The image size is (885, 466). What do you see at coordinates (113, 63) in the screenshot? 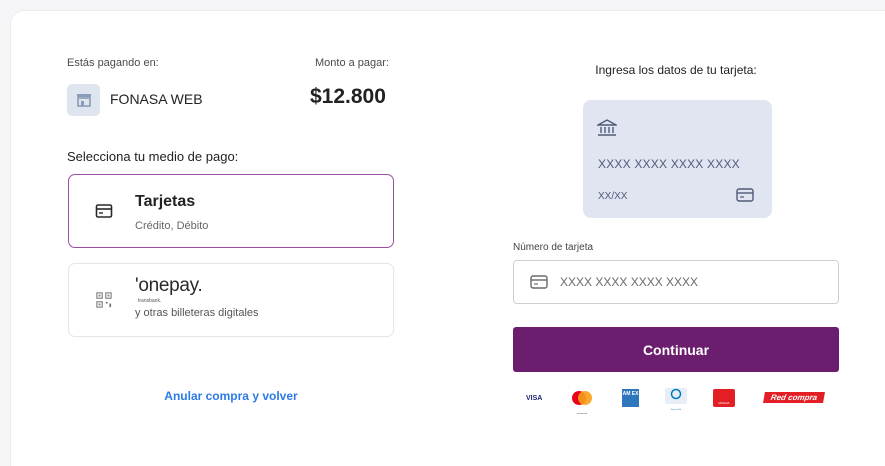
I see `paying-at-label: Estás pagando en:` at bounding box center [113, 63].